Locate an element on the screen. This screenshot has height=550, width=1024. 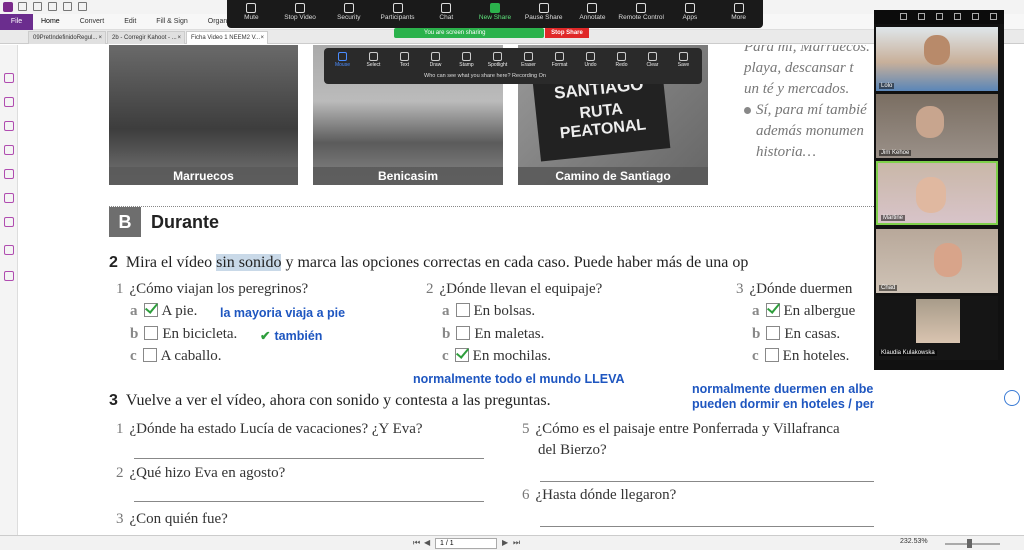
zoom-stop-video-button: Stop Video is located at coordinates (300, 14).